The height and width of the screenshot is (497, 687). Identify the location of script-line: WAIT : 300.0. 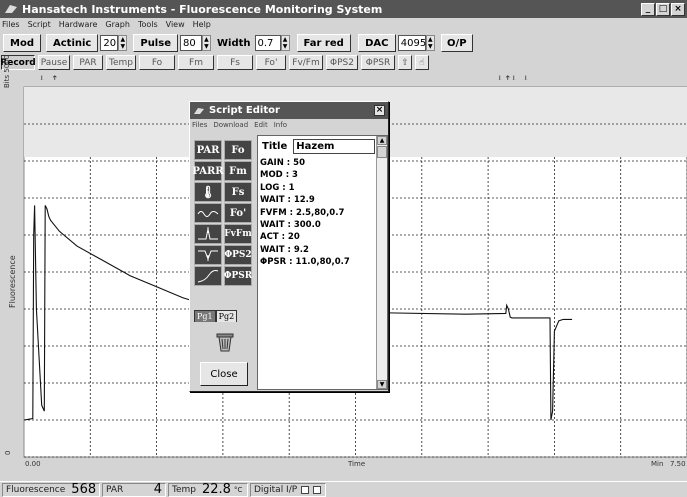
(305, 225).